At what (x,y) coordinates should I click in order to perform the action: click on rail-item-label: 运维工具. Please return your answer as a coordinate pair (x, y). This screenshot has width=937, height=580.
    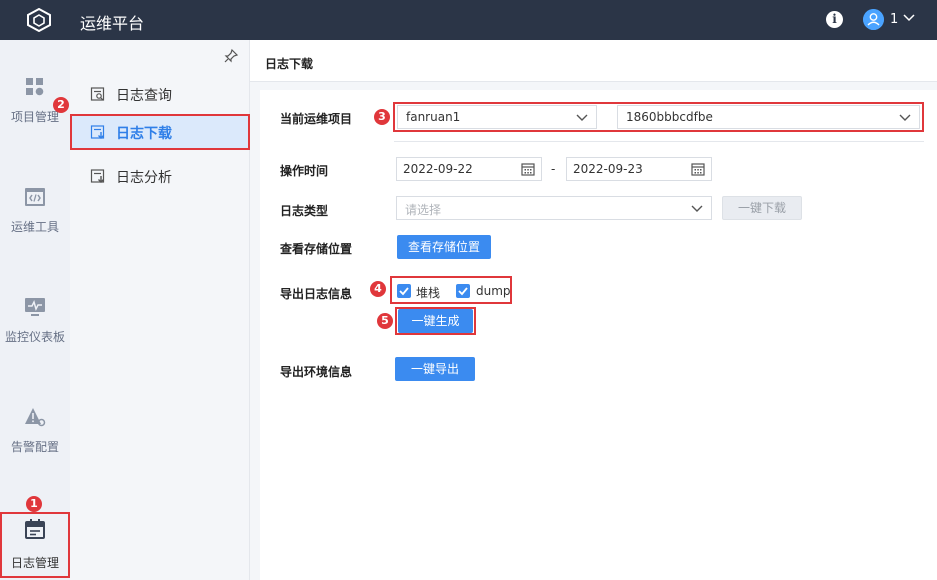
    Looking at the image, I should click on (34, 227).